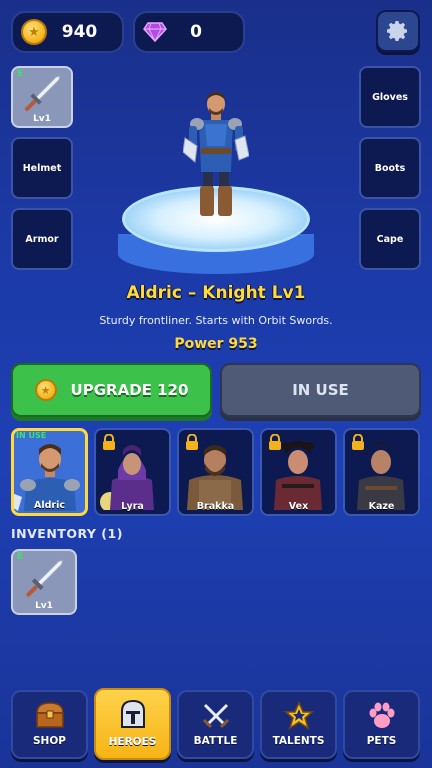 This screenshot has width=432, height=768. I want to click on armor-slot: Armor, so click(42, 239).